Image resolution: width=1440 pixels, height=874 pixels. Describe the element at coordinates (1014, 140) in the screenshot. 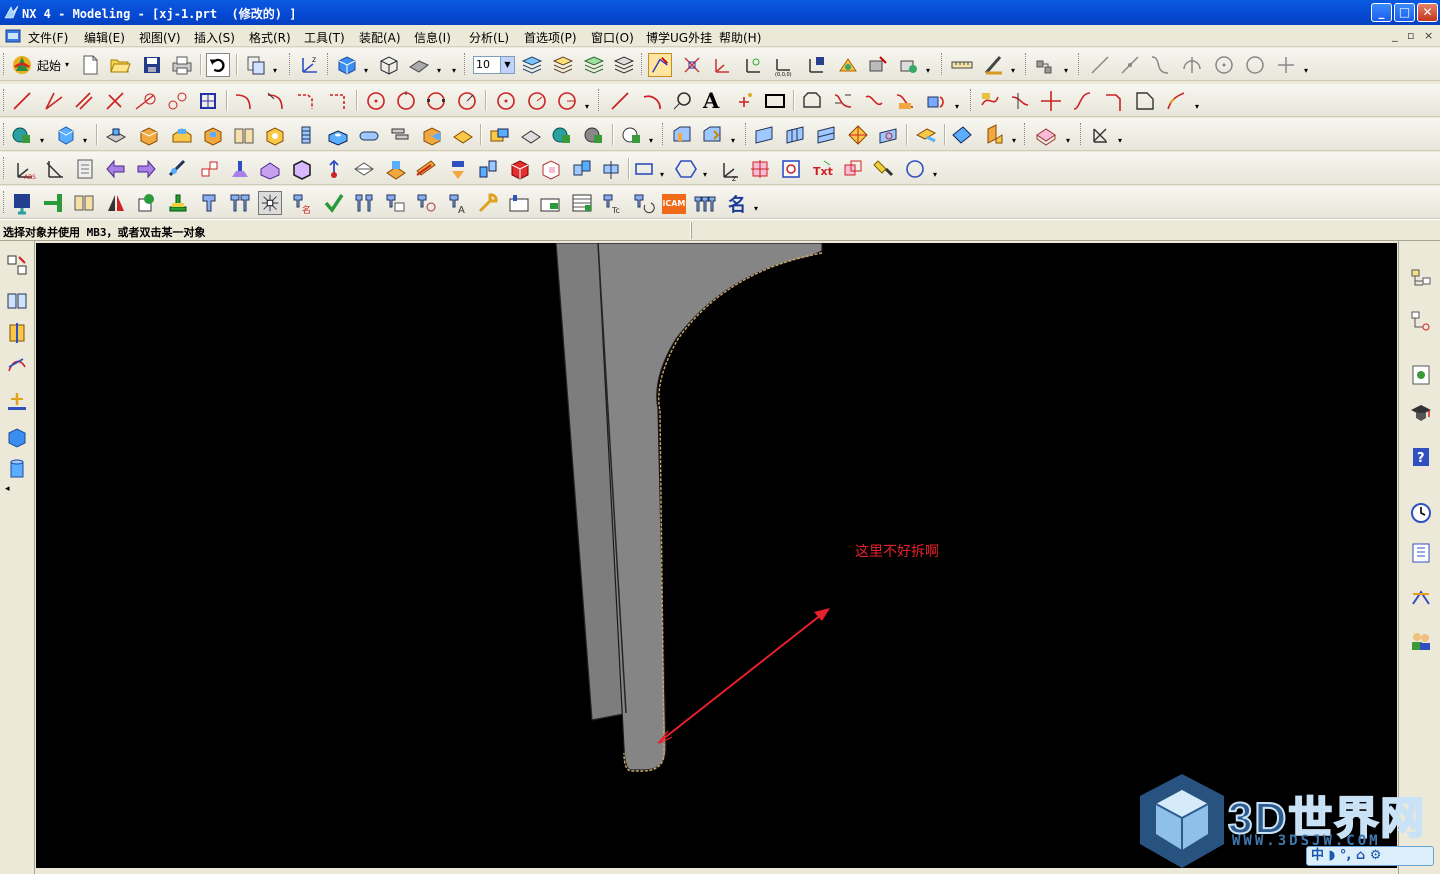

I see `surface-ops-dropdown-arrow: ▾` at that location.